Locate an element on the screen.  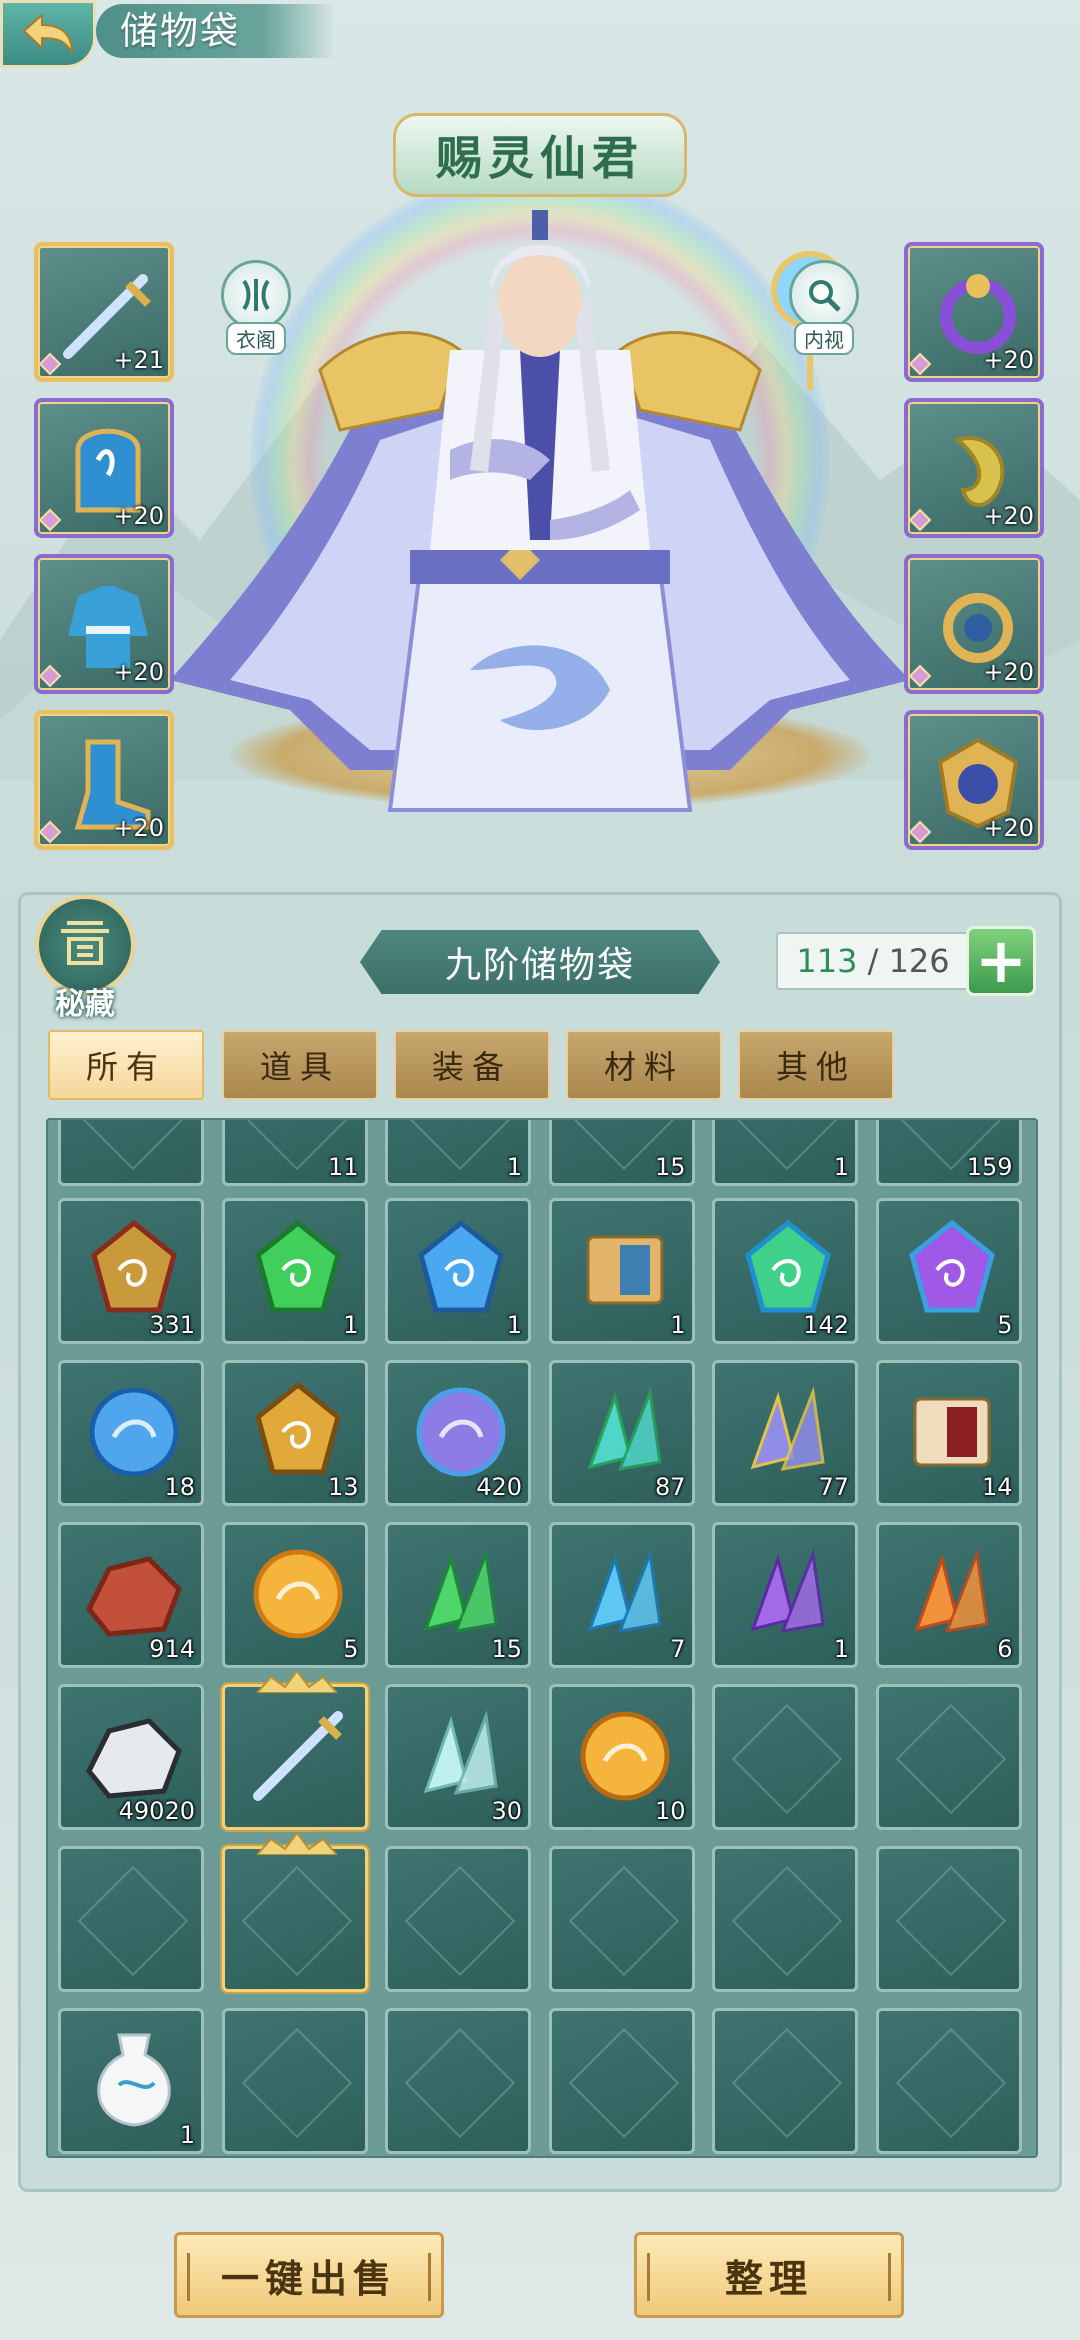
secret-storage-label: 秘藏 is located at coordinates (85, 1004).